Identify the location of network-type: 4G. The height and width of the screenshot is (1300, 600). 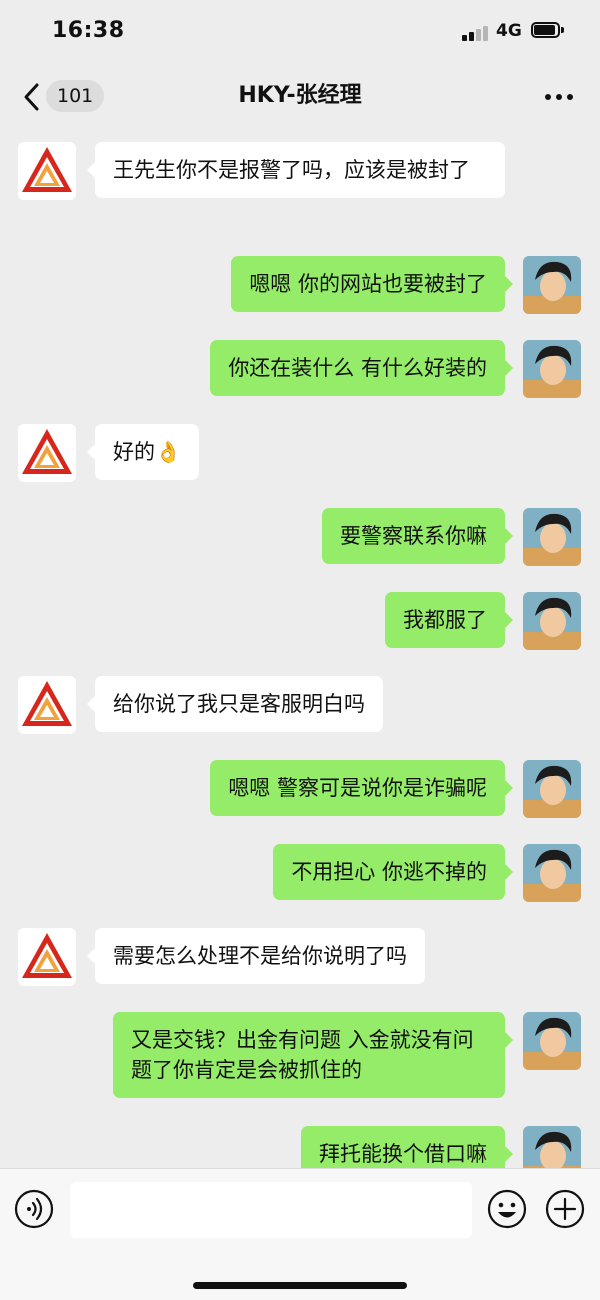
(509, 31).